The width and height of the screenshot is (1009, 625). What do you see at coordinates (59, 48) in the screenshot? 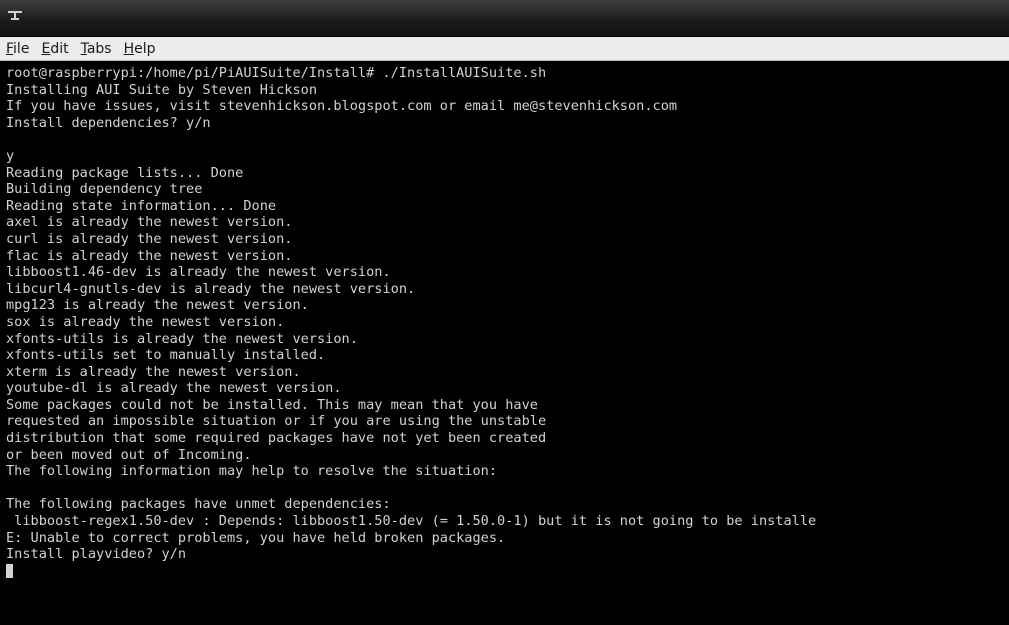
I see `menu-label: dit` at bounding box center [59, 48].